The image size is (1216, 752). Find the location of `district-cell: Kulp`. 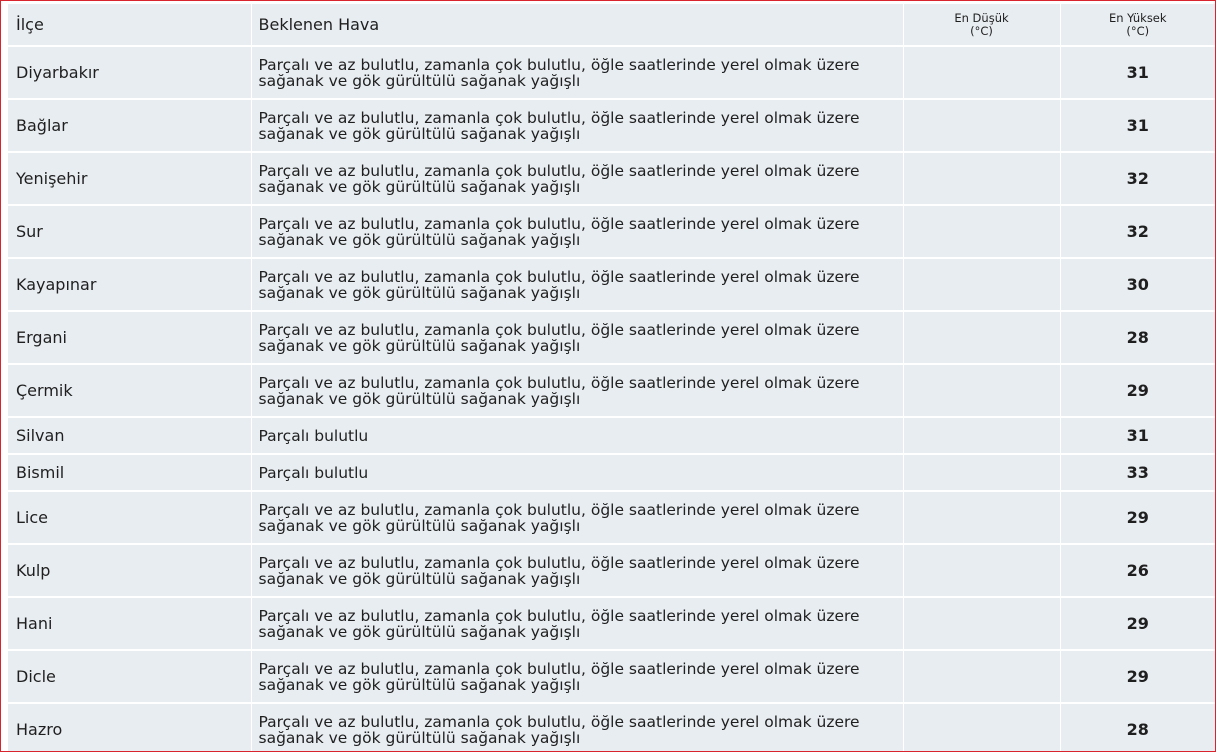

district-cell: Kulp is located at coordinates (130, 571).